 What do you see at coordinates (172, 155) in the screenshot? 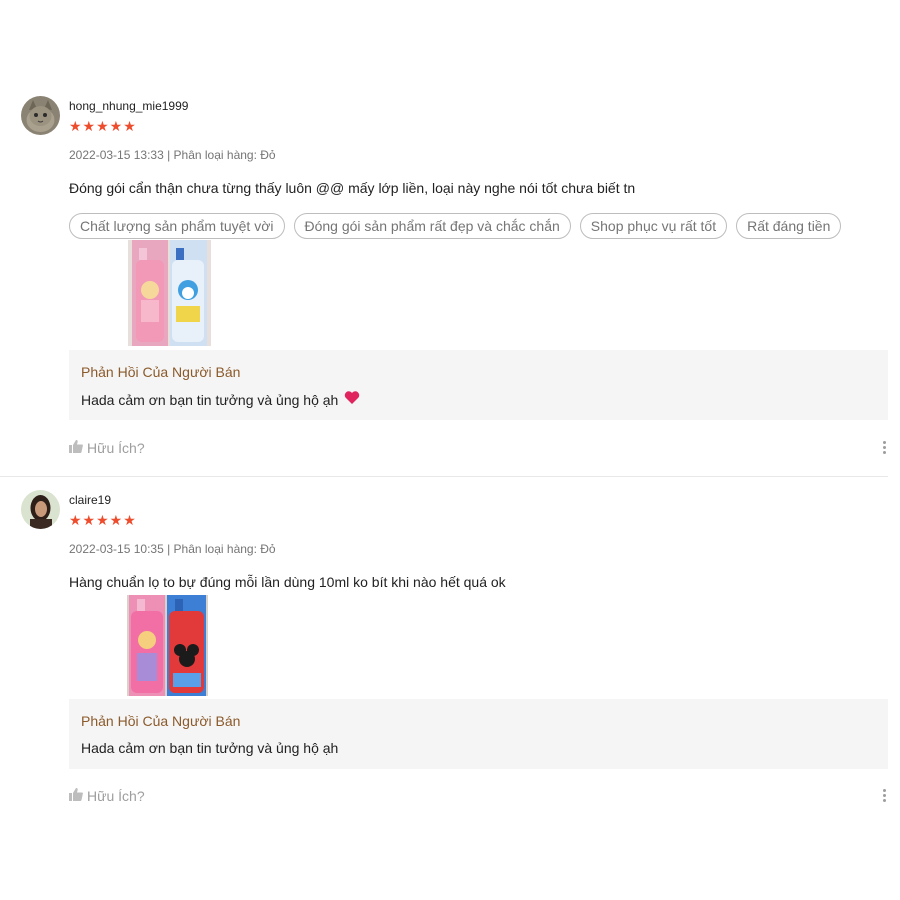
I see `review-date-variant: 2022-03-15 13:33 | Phân loại hàng: Đỏ` at bounding box center [172, 155].